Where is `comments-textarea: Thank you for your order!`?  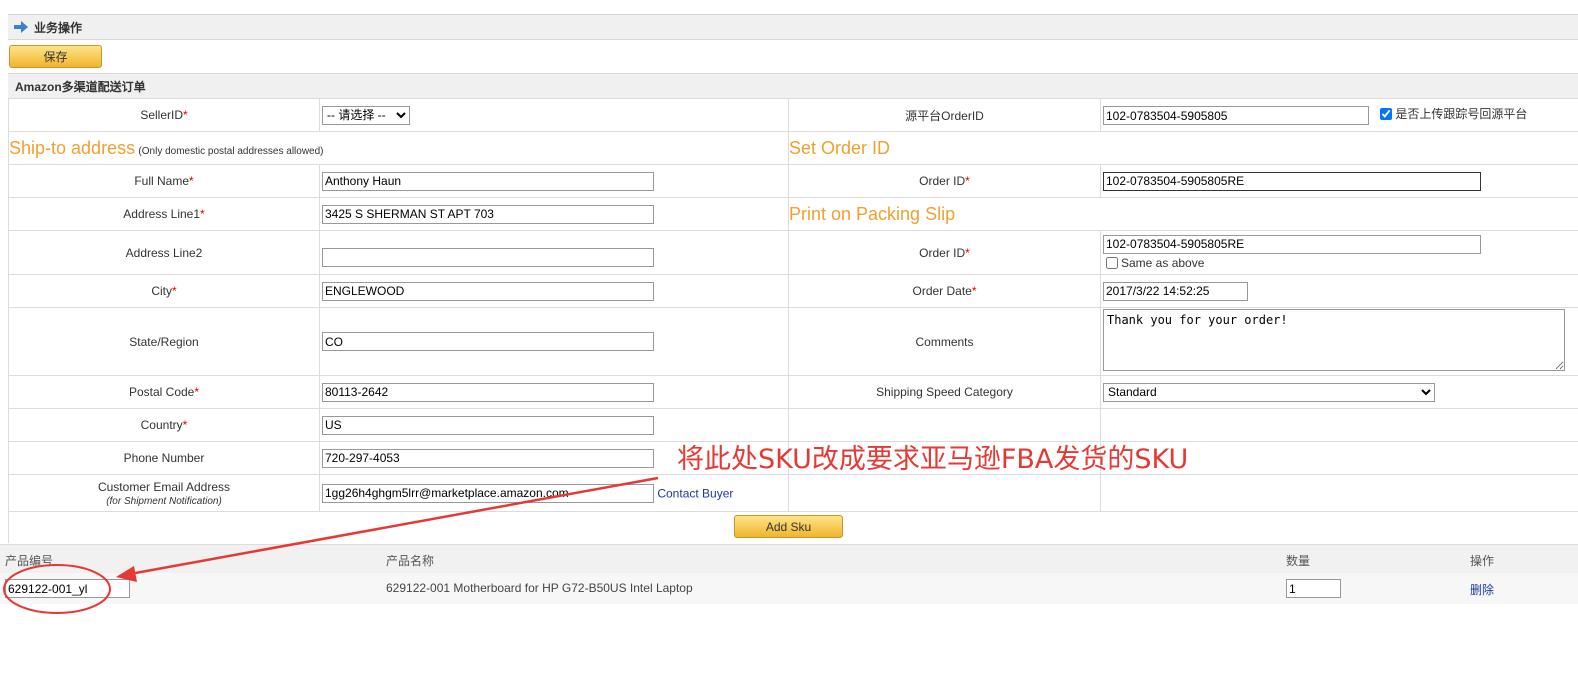
comments-textarea: Thank you for your order! is located at coordinates (1334, 340).